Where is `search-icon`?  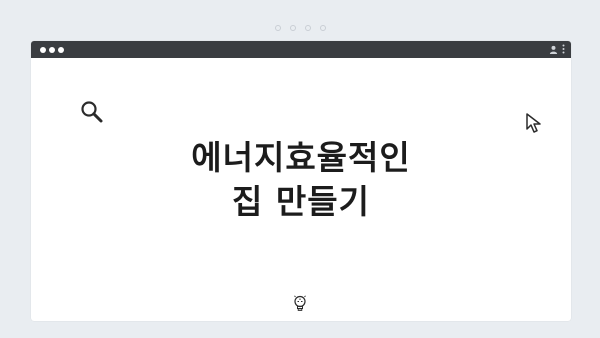
search-icon is located at coordinates (92, 112).